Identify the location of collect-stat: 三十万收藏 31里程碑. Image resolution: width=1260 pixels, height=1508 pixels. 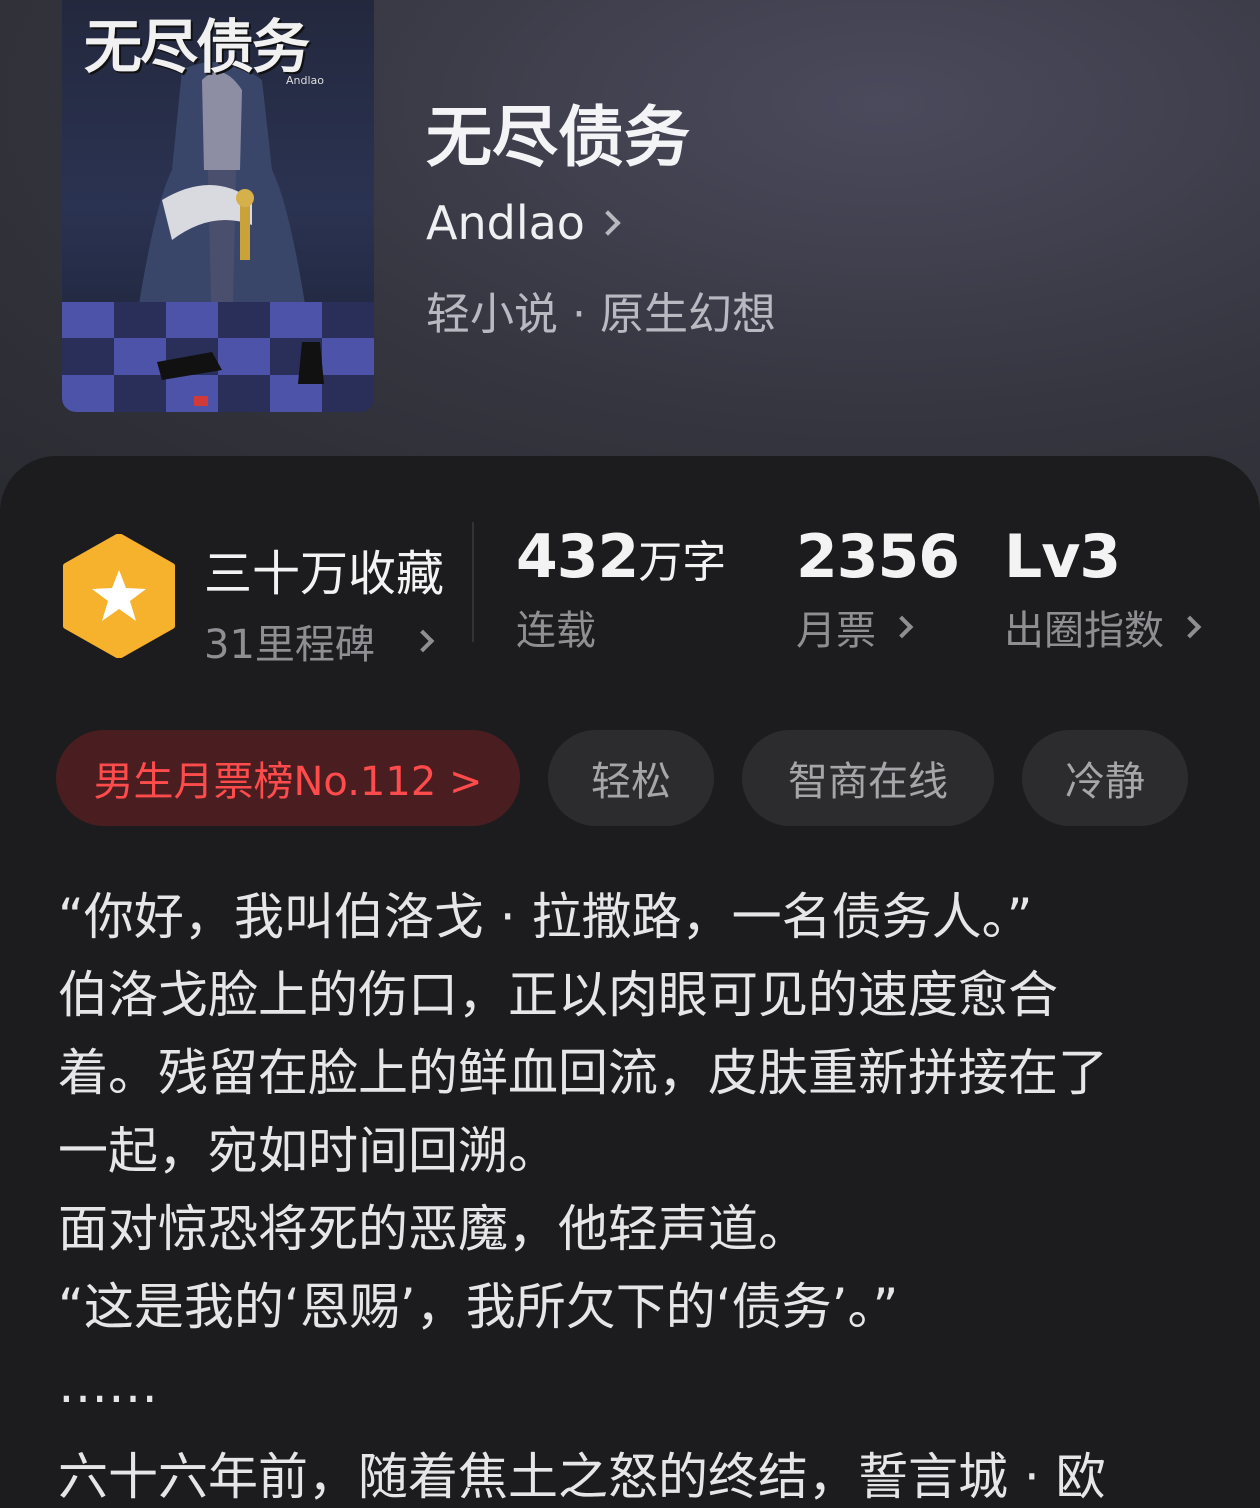
(324, 602).